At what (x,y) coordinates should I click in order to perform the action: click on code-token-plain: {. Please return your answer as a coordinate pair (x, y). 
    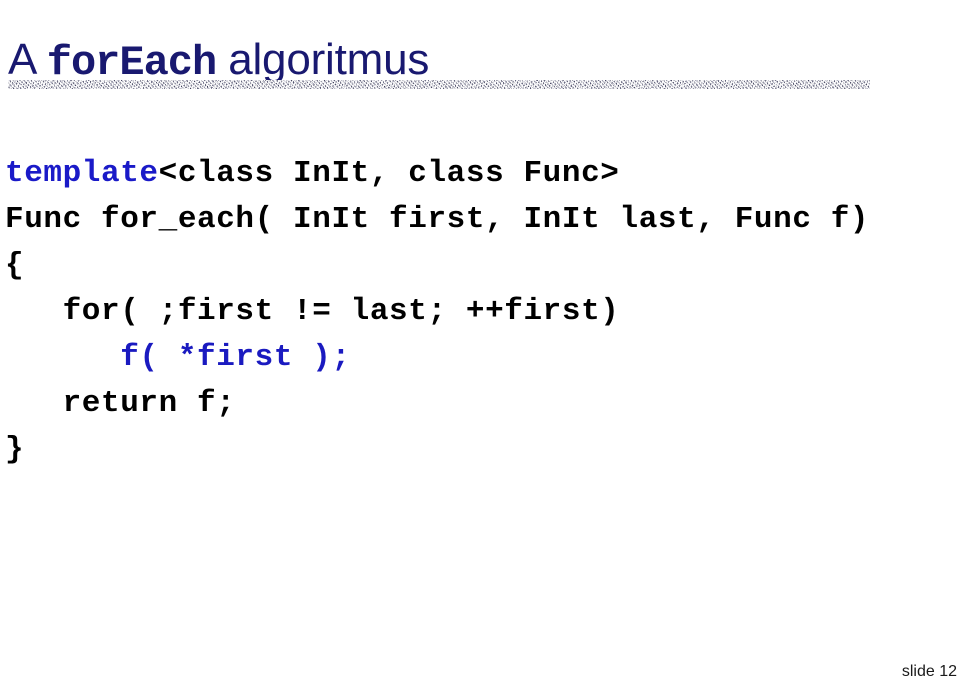
    Looking at the image, I should click on (15, 265).